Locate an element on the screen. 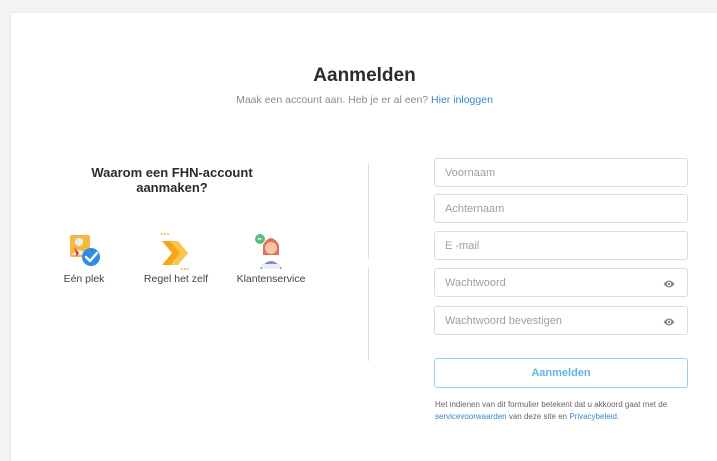 Image resolution: width=717 pixels, height=461 pixels. first-name-field is located at coordinates (561, 172).